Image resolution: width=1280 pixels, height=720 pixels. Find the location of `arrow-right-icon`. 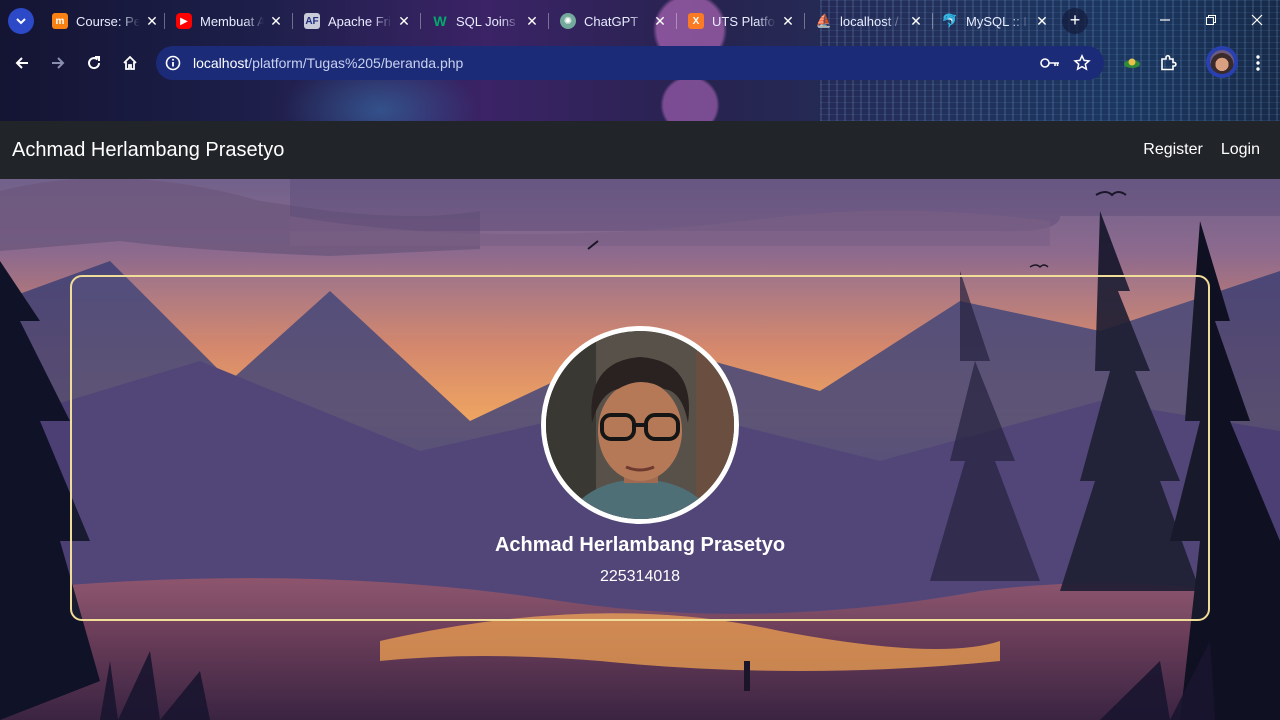

arrow-right-icon is located at coordinates (58, 63).